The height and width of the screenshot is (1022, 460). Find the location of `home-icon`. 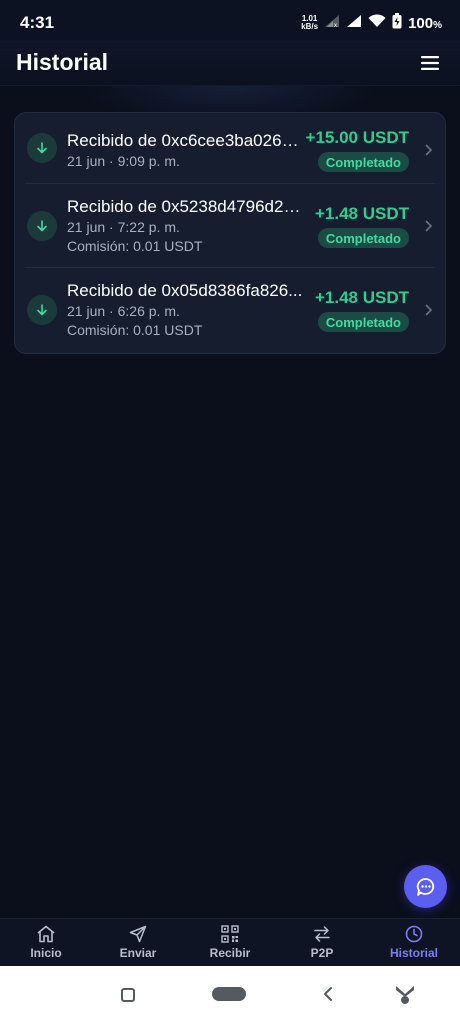

home-icon is located at coordinates (46, 934).